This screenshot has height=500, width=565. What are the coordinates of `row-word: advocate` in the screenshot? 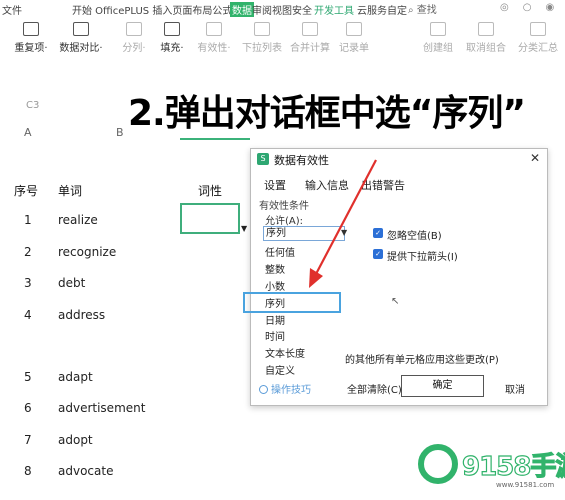 It's located at (86, 471).